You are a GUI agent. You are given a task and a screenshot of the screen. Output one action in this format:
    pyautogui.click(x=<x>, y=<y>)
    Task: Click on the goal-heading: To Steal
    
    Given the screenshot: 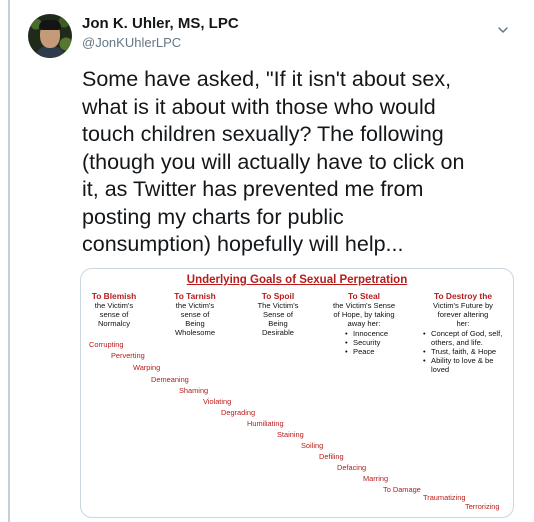 What is the action you would take?
    pyautogui.click(x=364, y=296)
    